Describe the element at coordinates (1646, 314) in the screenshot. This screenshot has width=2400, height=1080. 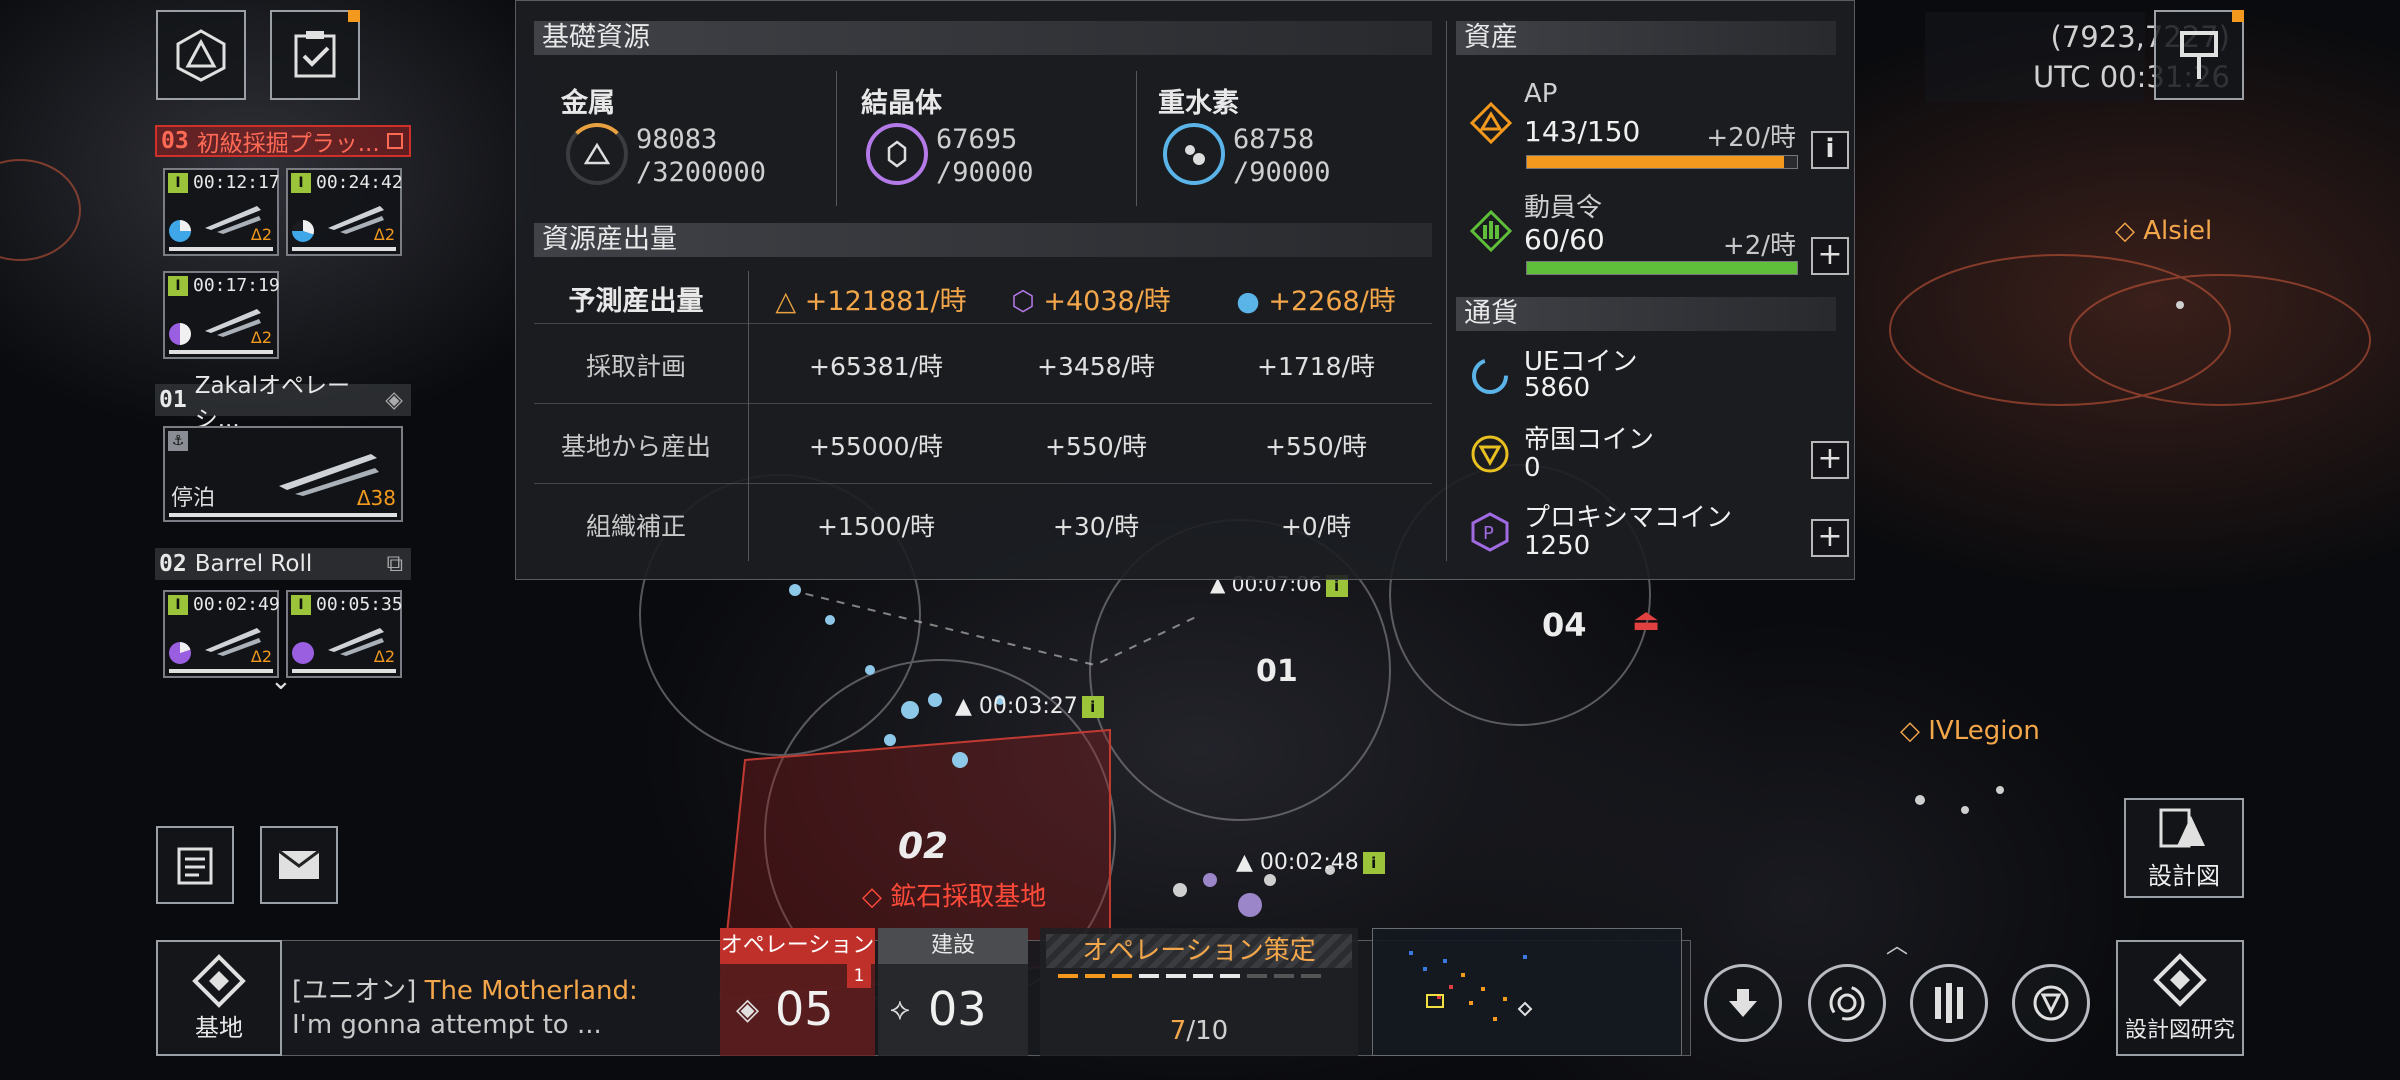
I see `currency-title: 通貨` at that location.